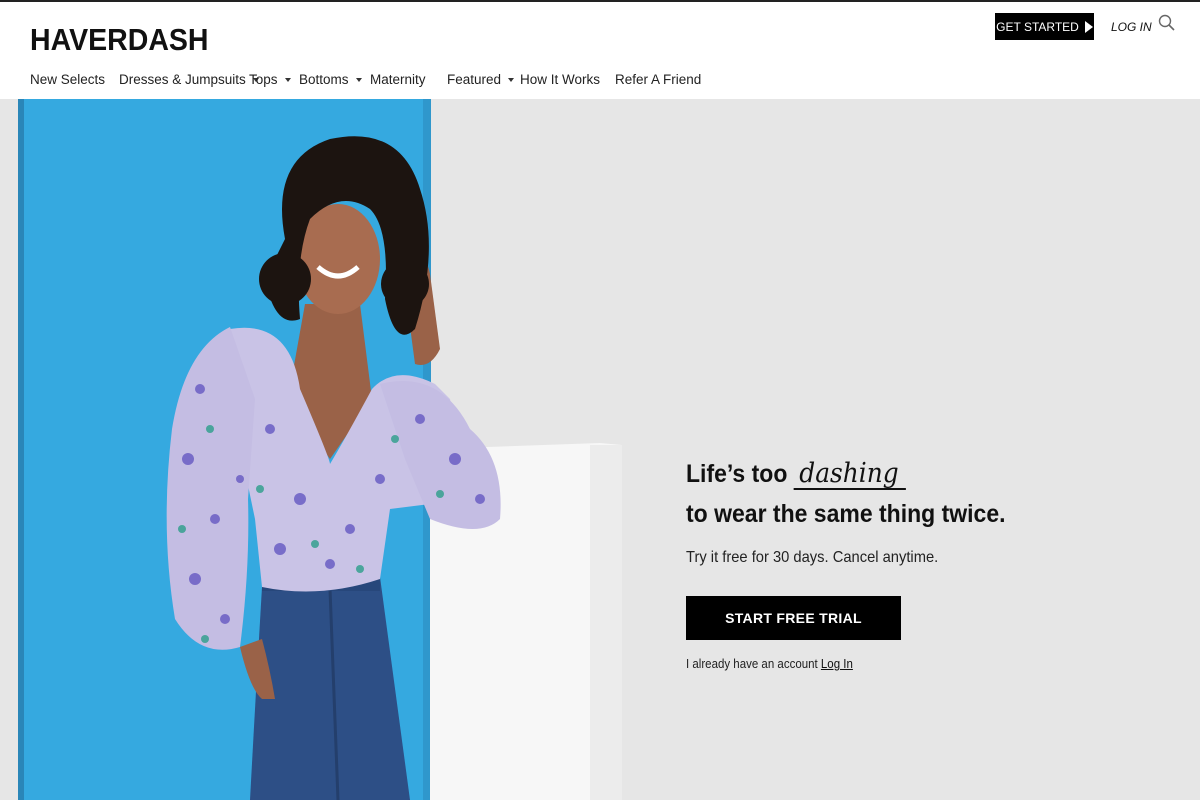  Describe the element at coordinates (737, 474) in the screenshot. I see `headline-prefix: Life’s too` at that location.